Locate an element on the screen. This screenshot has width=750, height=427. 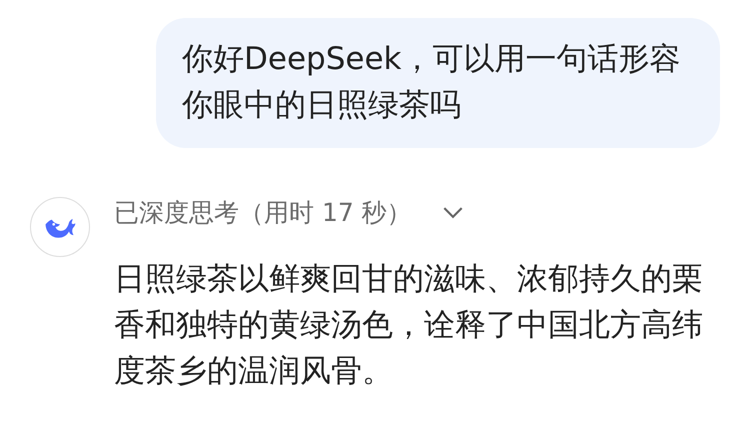
whale-avatar-icon is located at coordinates (60, 227).